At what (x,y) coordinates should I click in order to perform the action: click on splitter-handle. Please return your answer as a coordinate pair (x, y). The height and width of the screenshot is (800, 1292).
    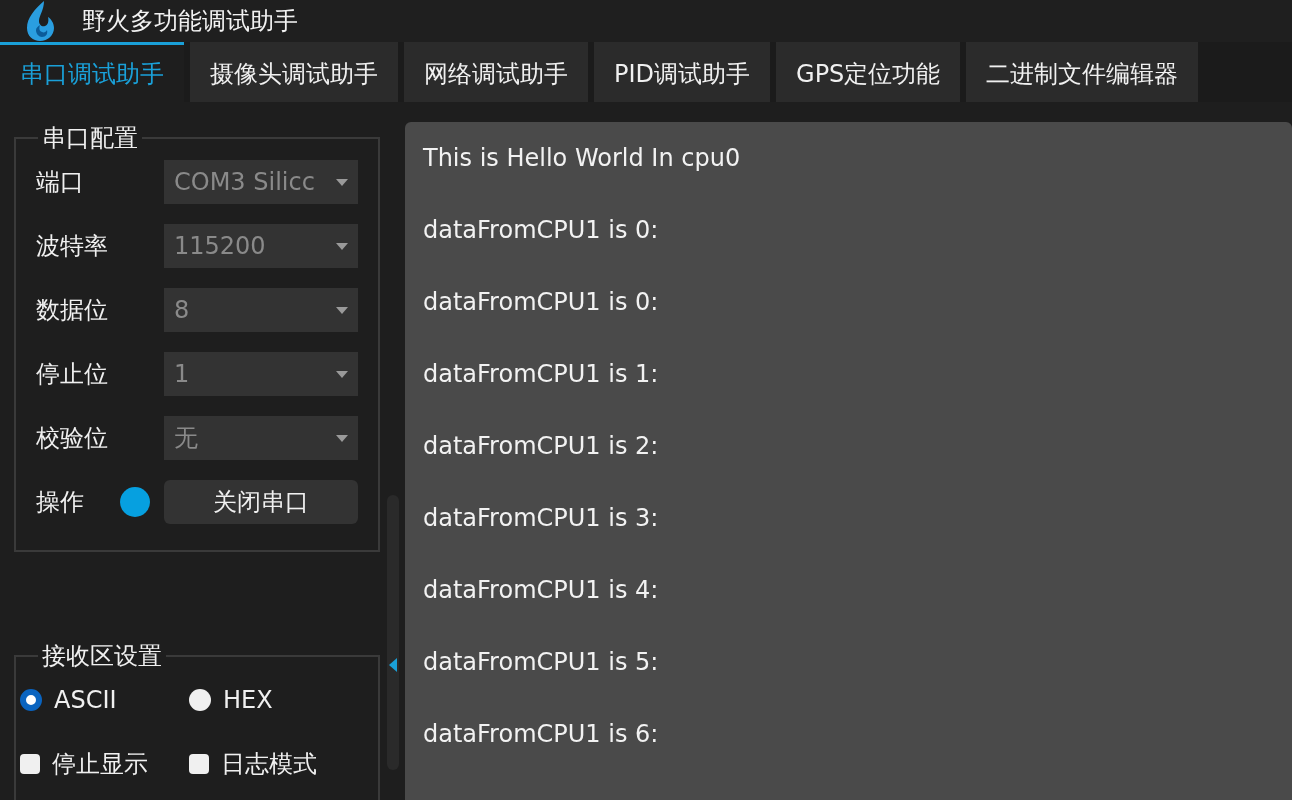
    Looking at the image, I should click on (392, 632).